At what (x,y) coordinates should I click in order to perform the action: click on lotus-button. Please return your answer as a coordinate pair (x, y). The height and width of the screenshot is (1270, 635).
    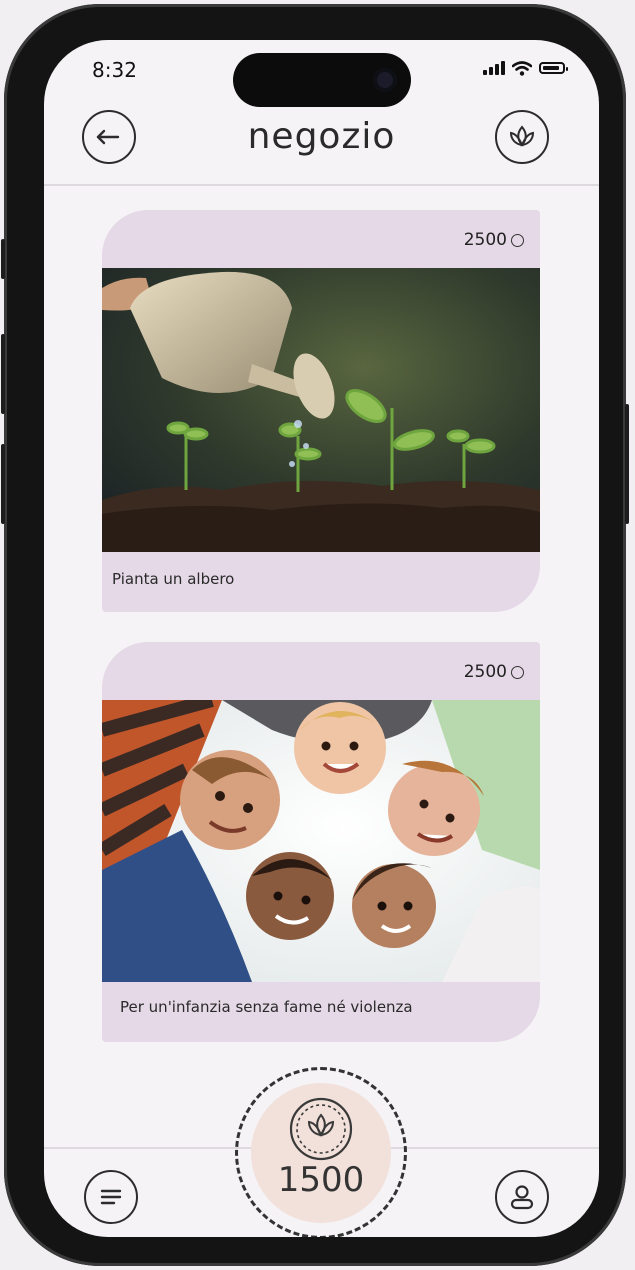
    Looking at the image, I should click on (522, 137).